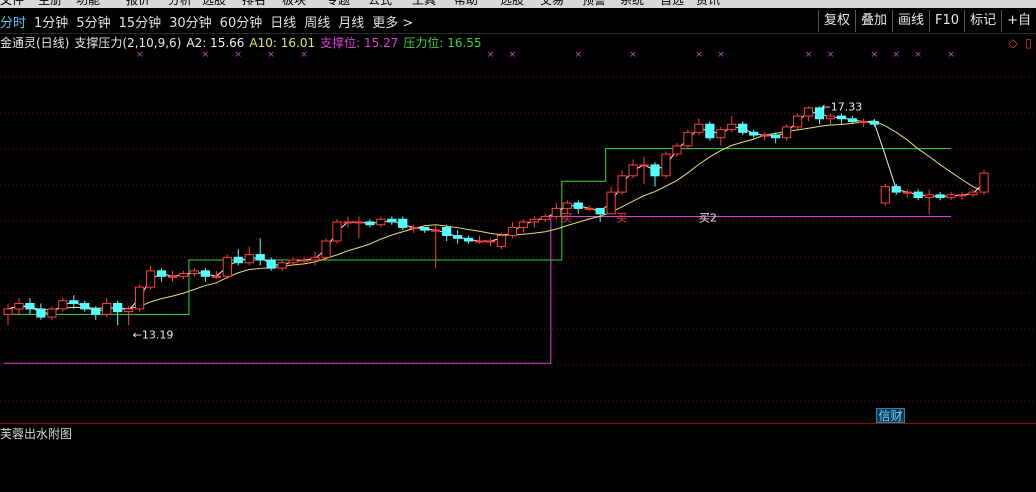  Describe the element at coordinates (254, 4) in the screenshot. I see `top-menu-item: 排名` at that location.